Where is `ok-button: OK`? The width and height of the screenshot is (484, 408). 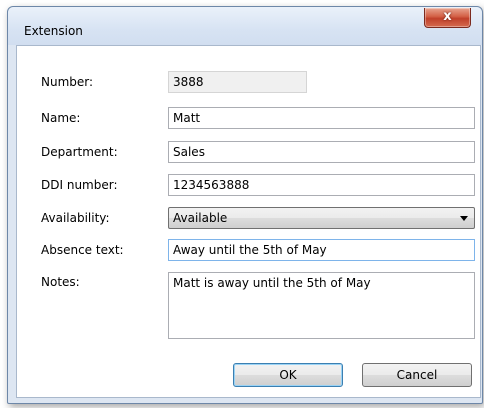
ok-button: OK is located at coordinates (288, 375).